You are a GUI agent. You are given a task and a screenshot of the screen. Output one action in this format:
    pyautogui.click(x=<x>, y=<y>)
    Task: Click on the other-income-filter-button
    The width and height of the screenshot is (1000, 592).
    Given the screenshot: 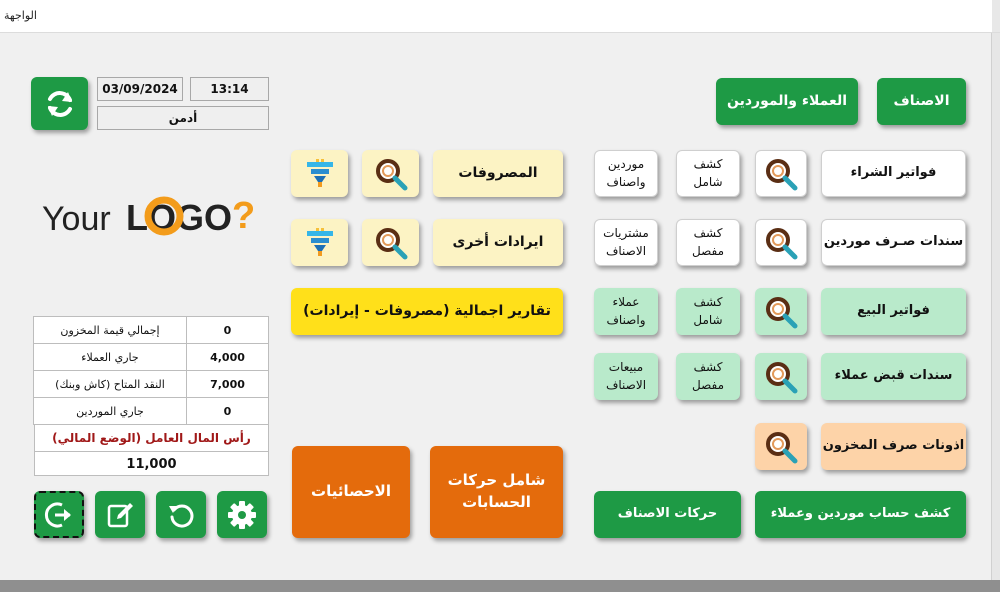 What is the action you would take?
    pyautogui.click(x=319, y=242)
    